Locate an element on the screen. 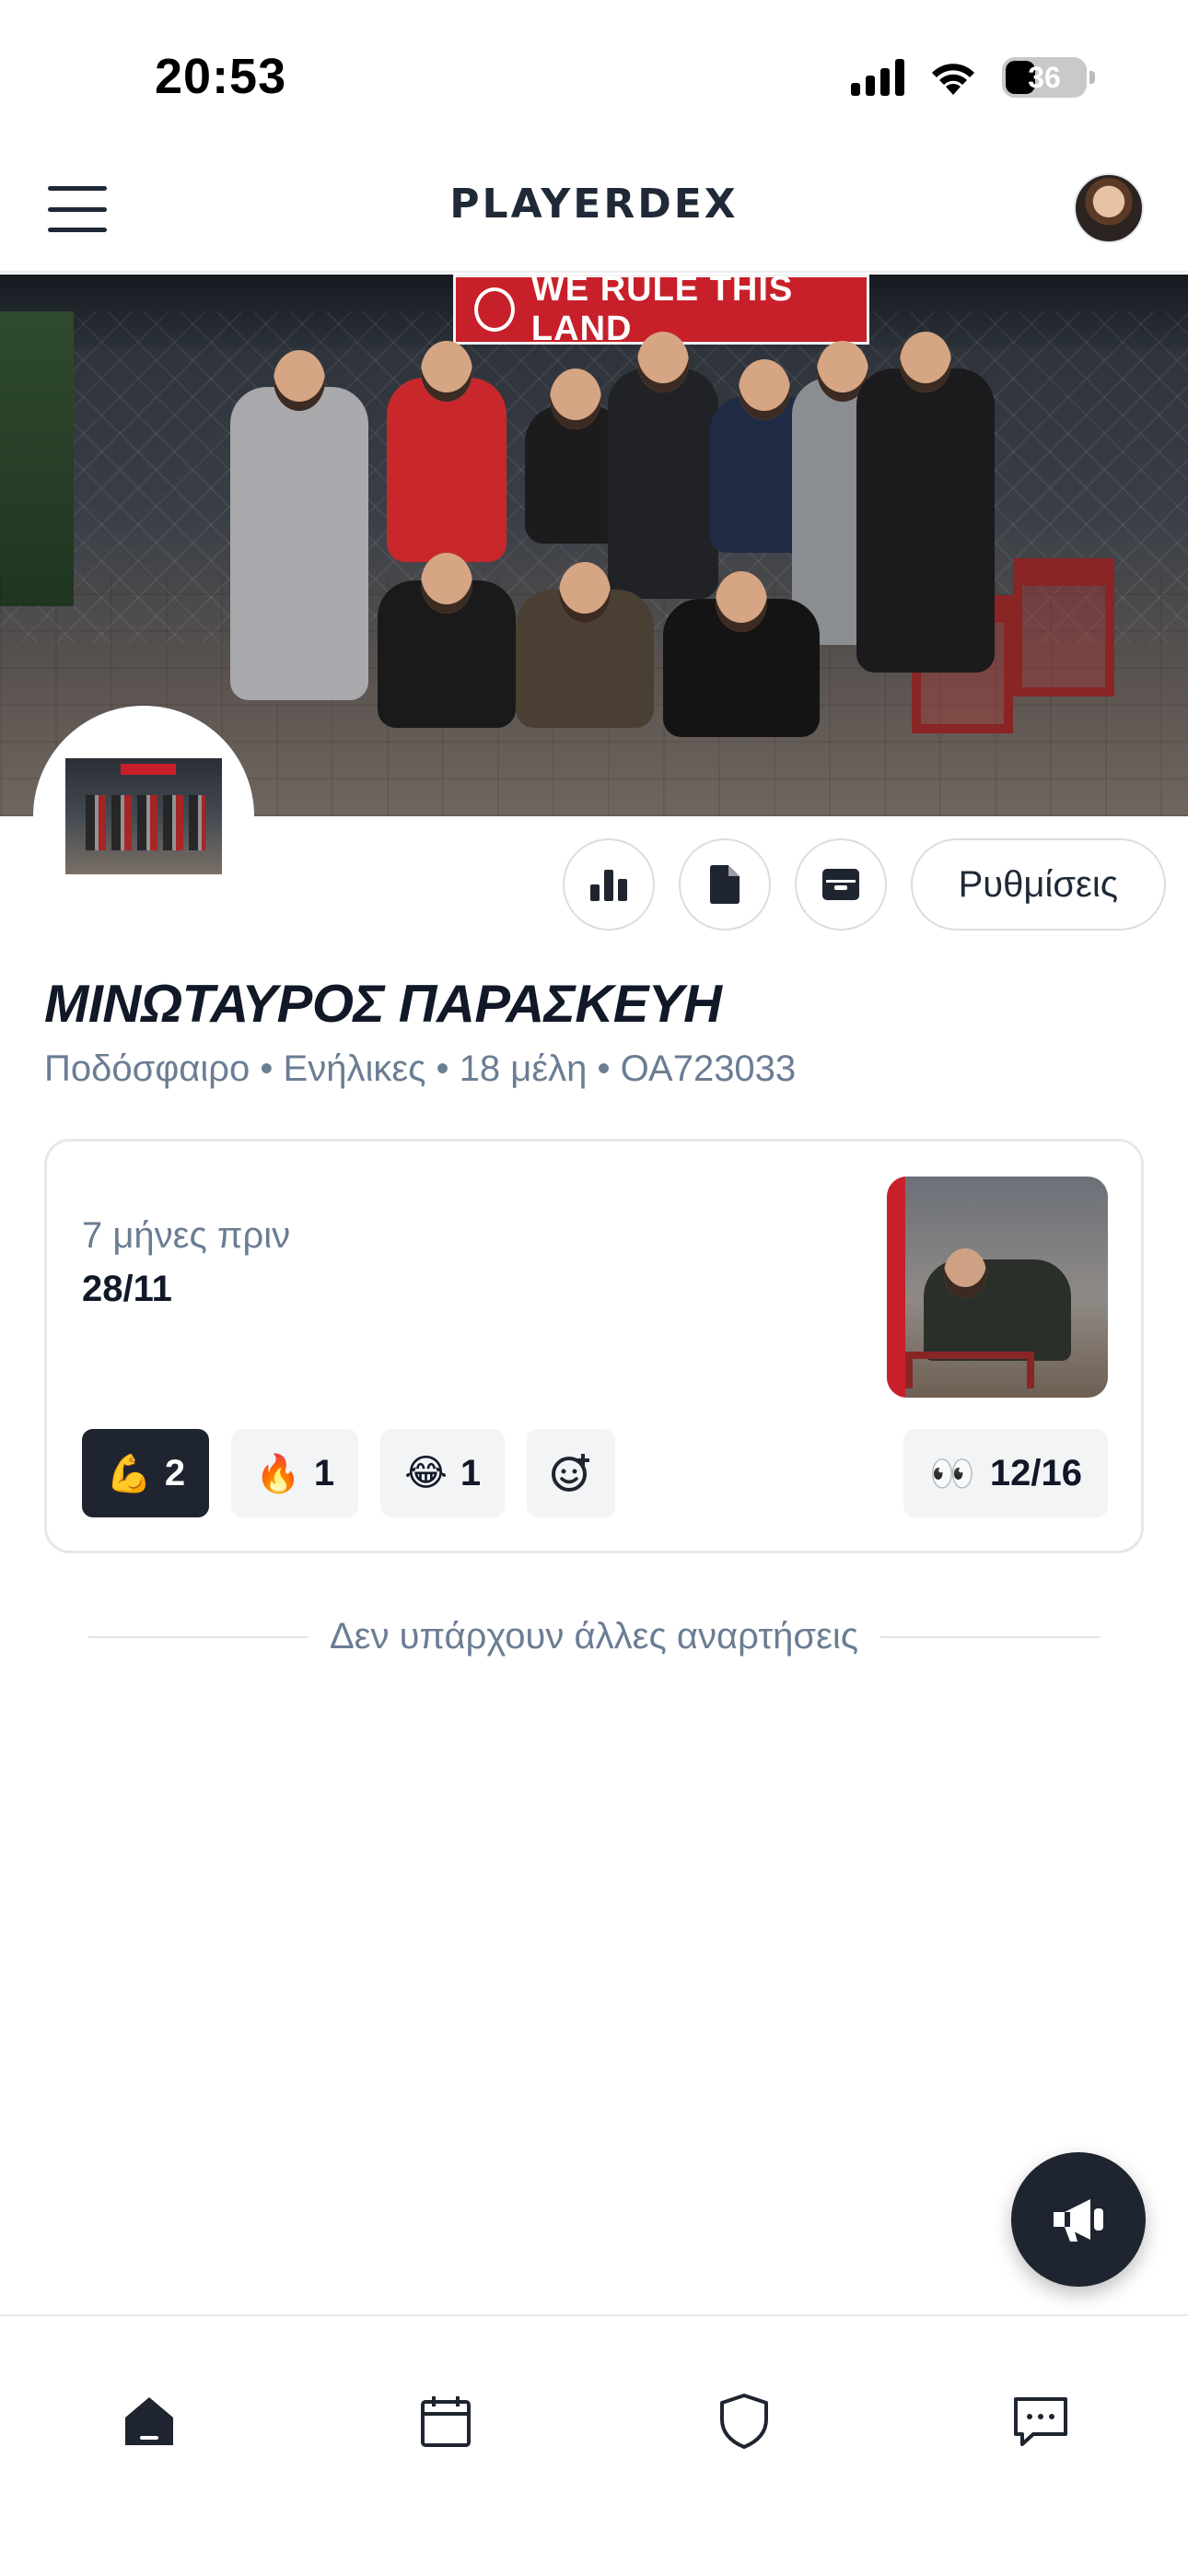  app-header: PLAYERDEX is located at coordinates (594, 210).